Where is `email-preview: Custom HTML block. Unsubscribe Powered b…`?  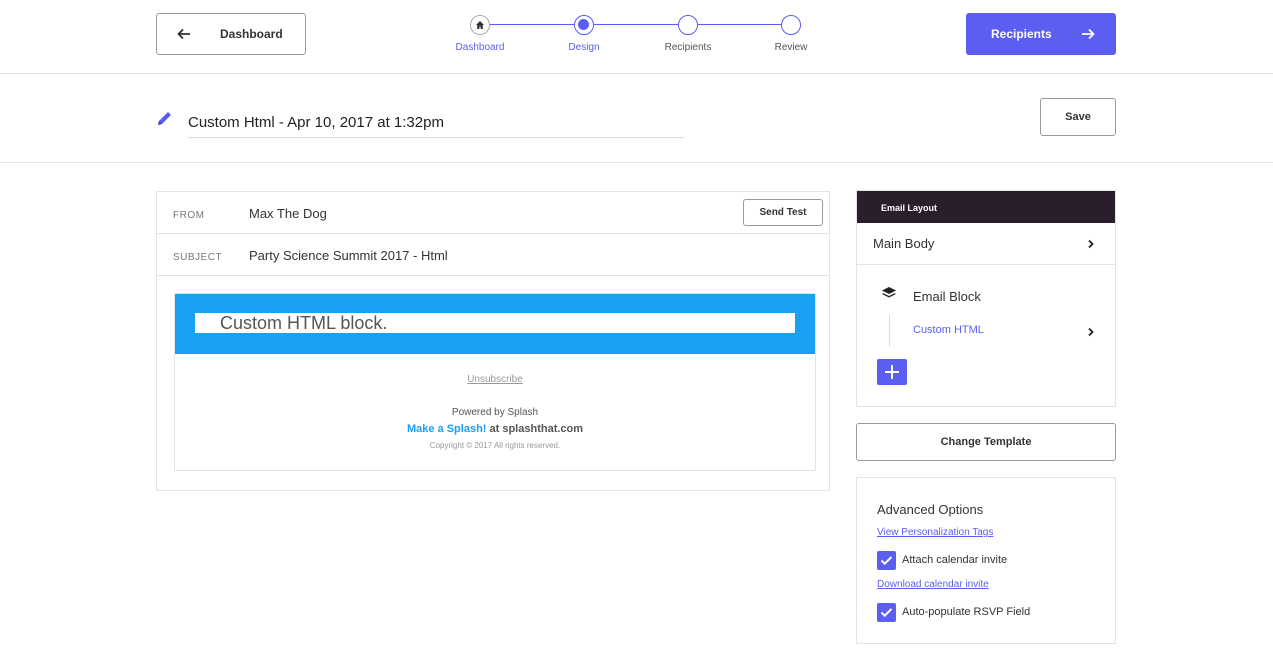 email-preview: Custom HTML block. Unsubscribe Powered b… is located at coordinates (495, 382).